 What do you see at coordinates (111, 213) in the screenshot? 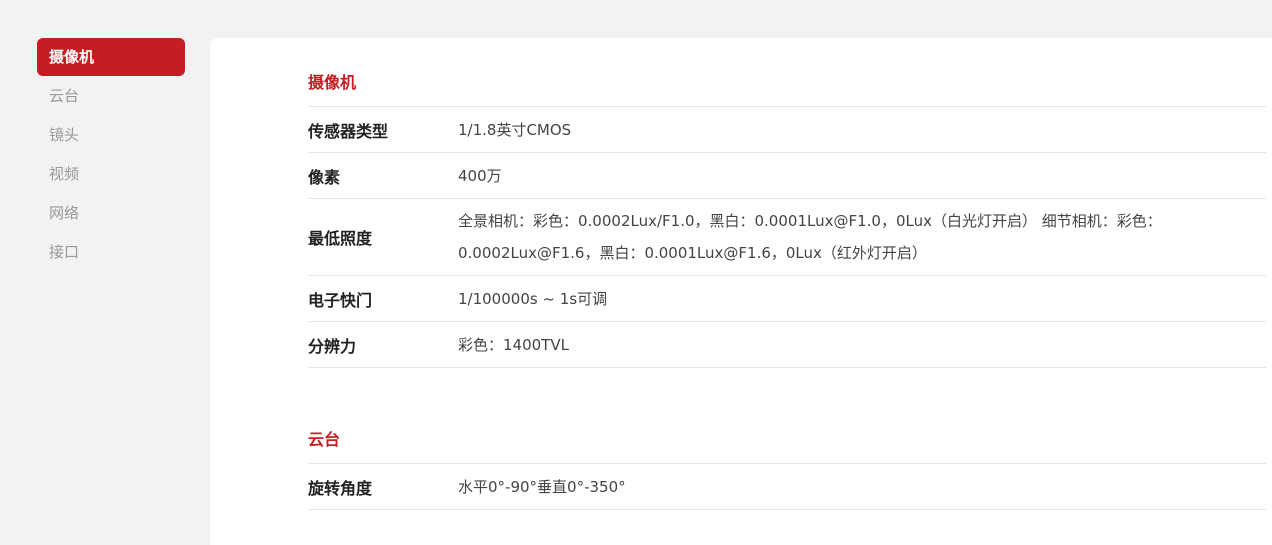
I see `sidebar-item-network: 网络` at bounding box center [111, 213].